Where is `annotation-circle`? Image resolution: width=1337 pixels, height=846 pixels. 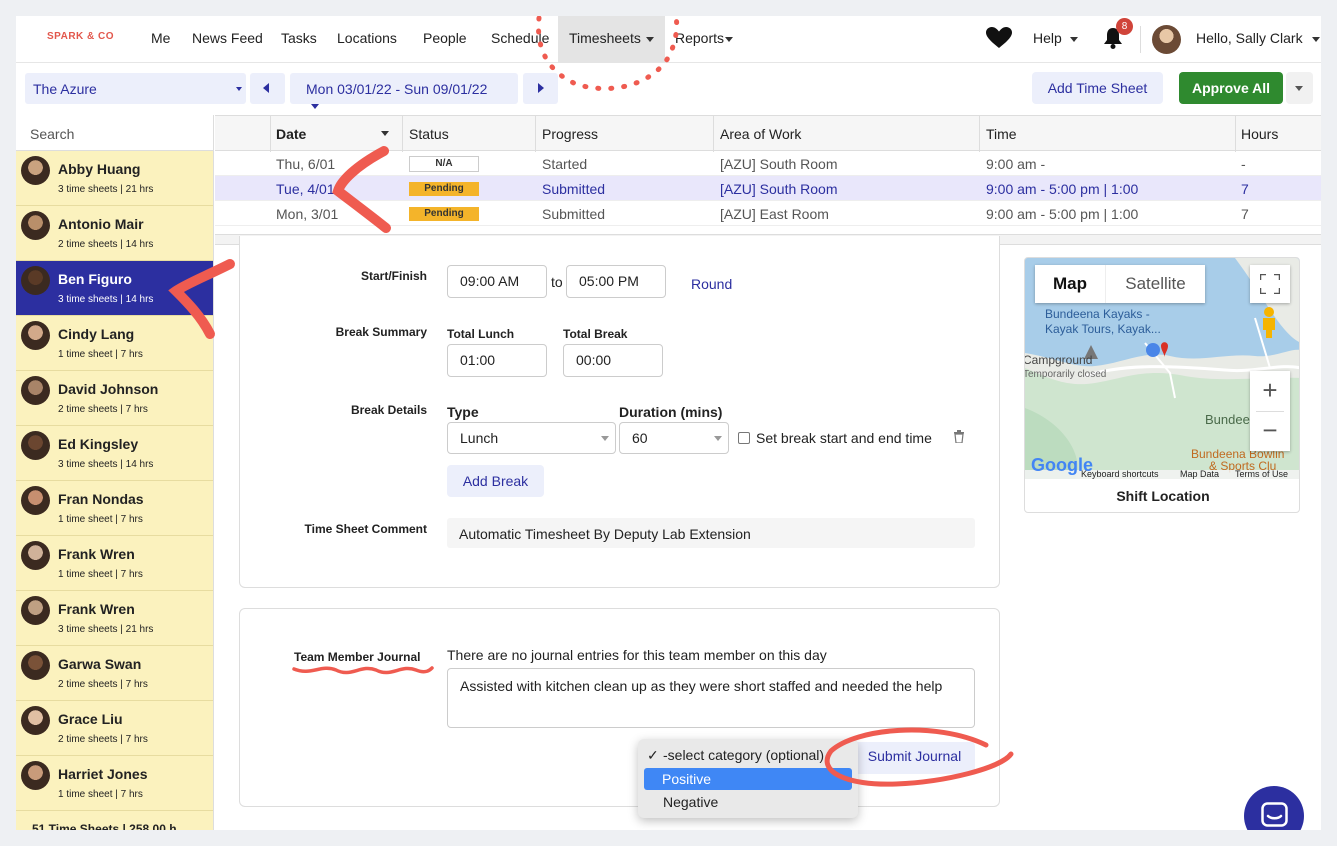
annotation-circle is located at coordinates (919, 757).